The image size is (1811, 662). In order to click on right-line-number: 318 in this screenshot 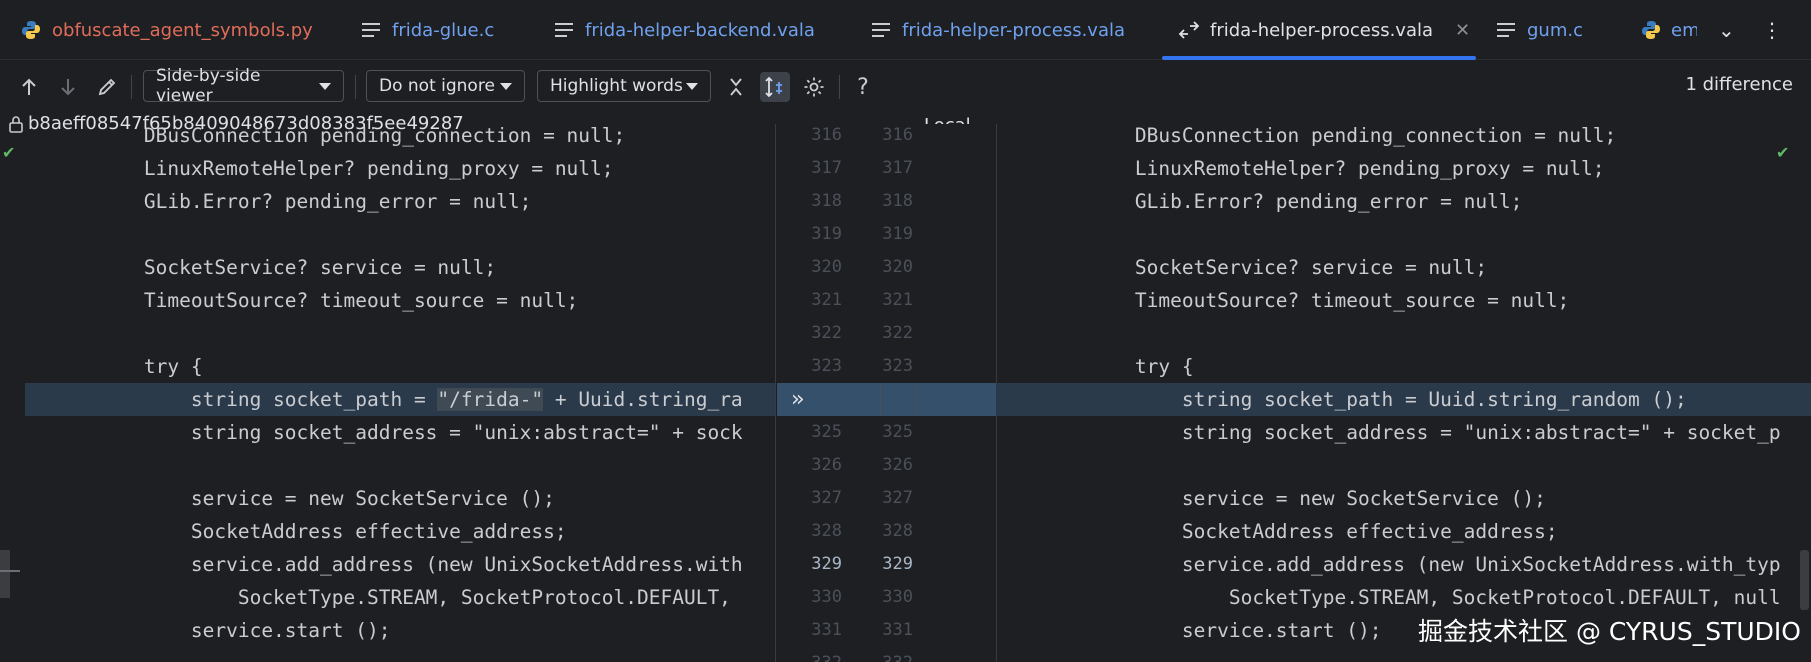, I will do `click(897, 201)`.